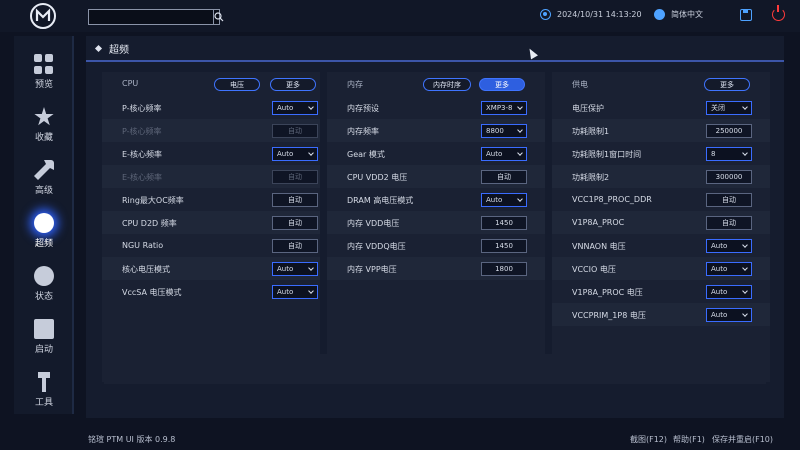 Image resolution: width=800 pixels, height=450 pixels. I want to click on power-icon, so click(778, 13).